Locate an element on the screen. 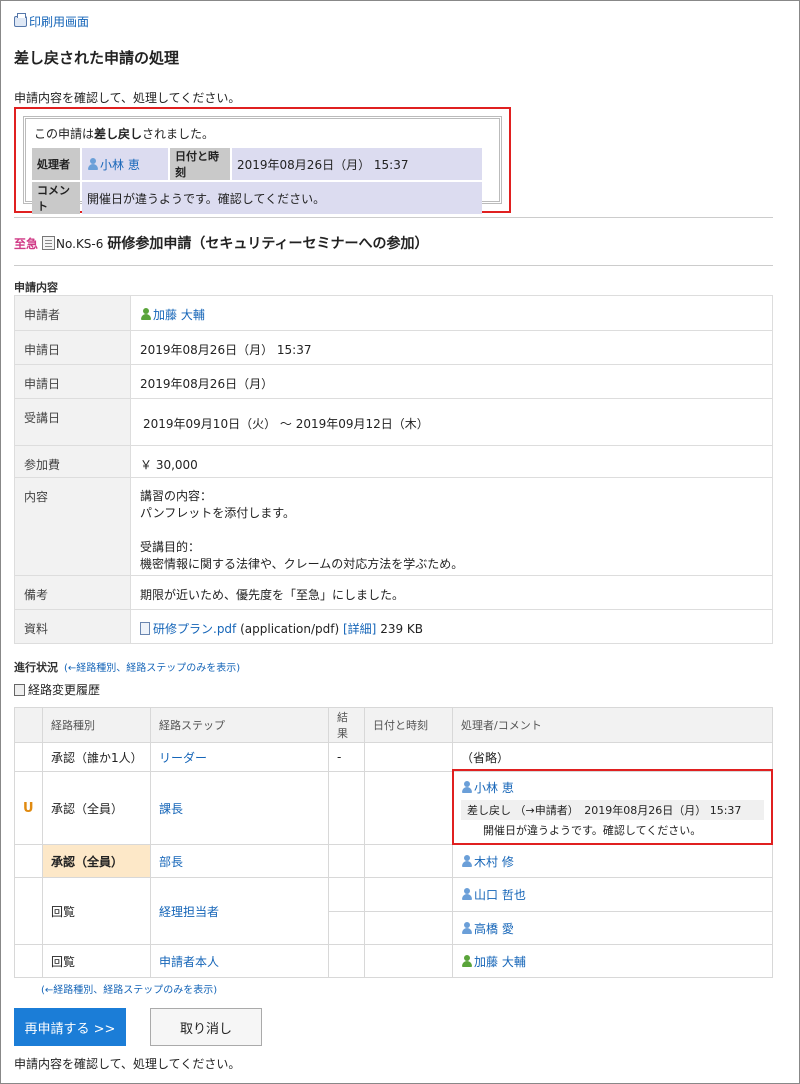 The height and width of the screenshot is (1084, 800). notice-msg-bold: 差し戻し is located at coordinates (118, 134).